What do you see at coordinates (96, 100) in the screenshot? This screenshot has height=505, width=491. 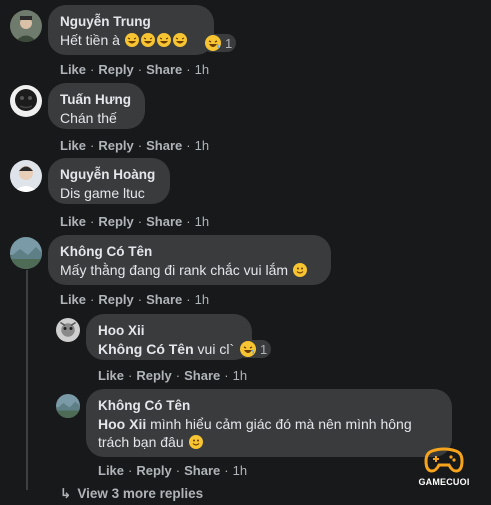 I see `comment-author: Tuấn Hưng` at bounding box center [96, 100].